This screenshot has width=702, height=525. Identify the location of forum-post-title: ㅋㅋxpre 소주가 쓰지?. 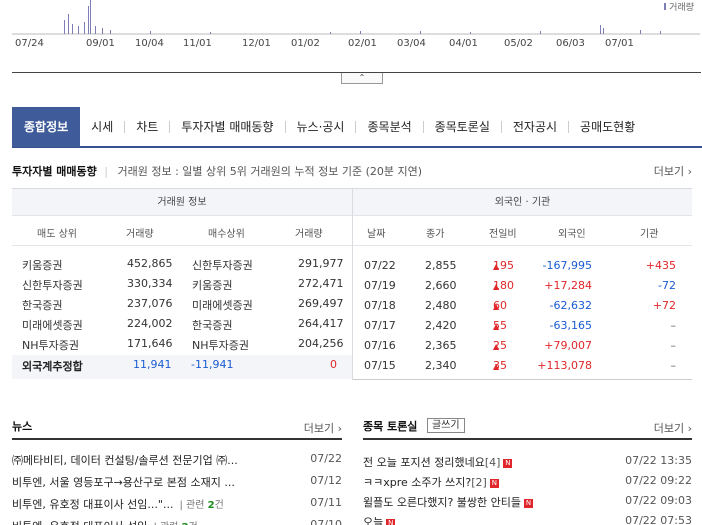
(417, 482).